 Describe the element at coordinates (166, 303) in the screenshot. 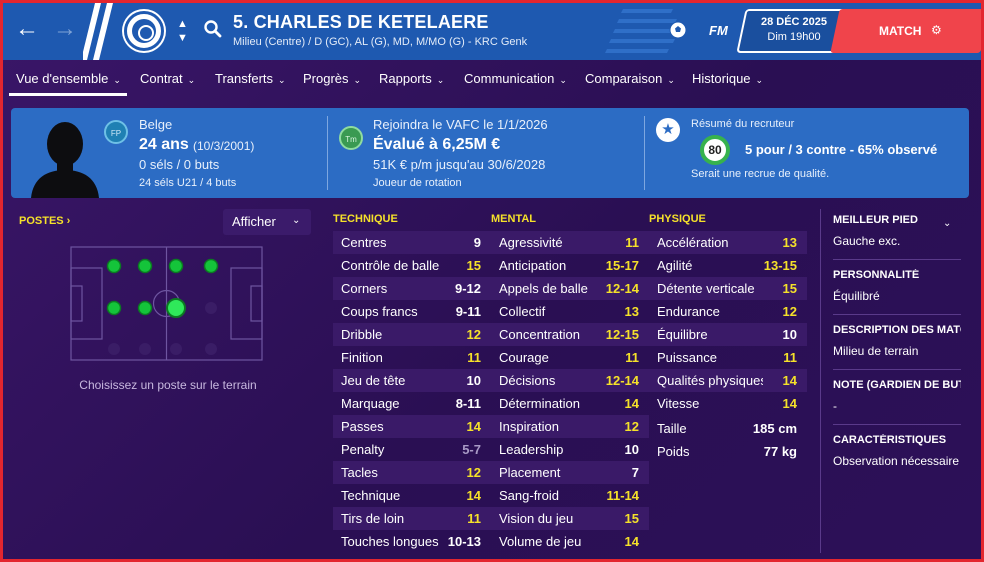

I see `position-pitch` at that location.